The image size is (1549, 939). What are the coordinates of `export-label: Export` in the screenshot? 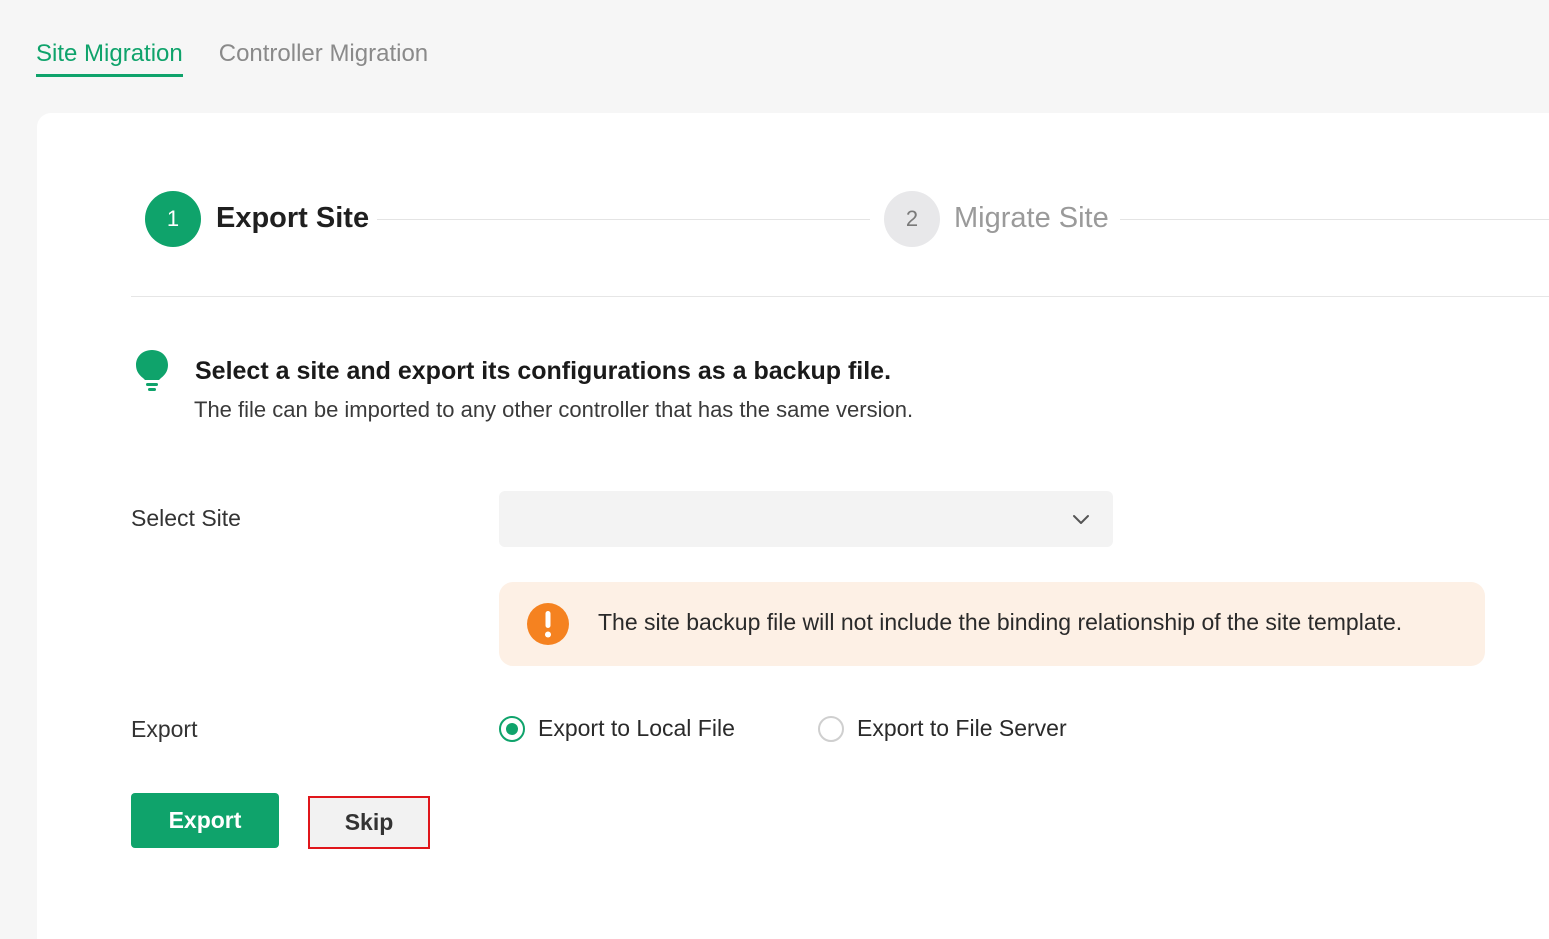 It's located at (164, 729).